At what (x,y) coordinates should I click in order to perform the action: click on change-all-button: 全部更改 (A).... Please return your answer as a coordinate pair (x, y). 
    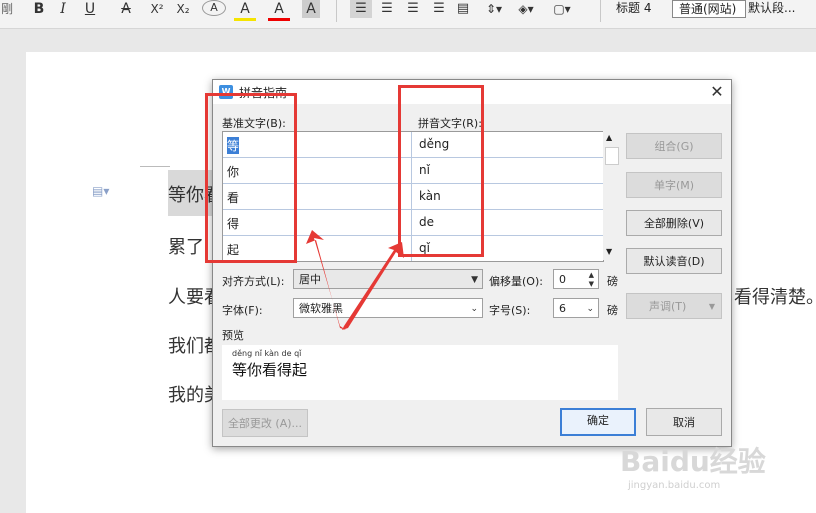
    Looking at the image, I should click on (265, 423).